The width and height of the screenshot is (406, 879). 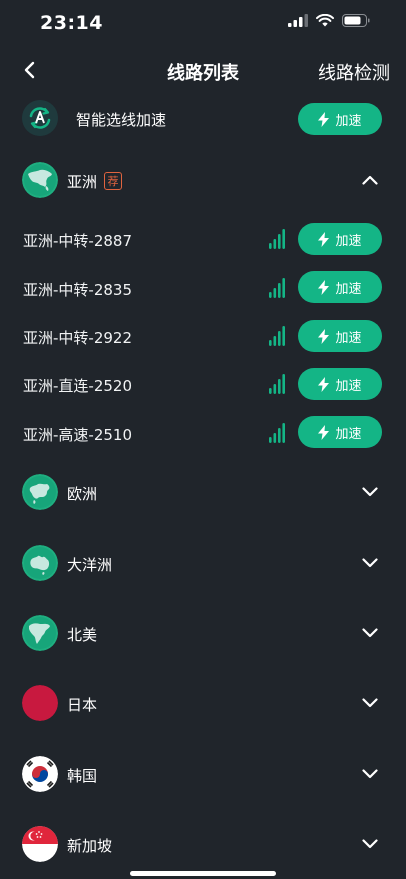 I want to click on korea-flag-icon, so click(x=40, y=774).